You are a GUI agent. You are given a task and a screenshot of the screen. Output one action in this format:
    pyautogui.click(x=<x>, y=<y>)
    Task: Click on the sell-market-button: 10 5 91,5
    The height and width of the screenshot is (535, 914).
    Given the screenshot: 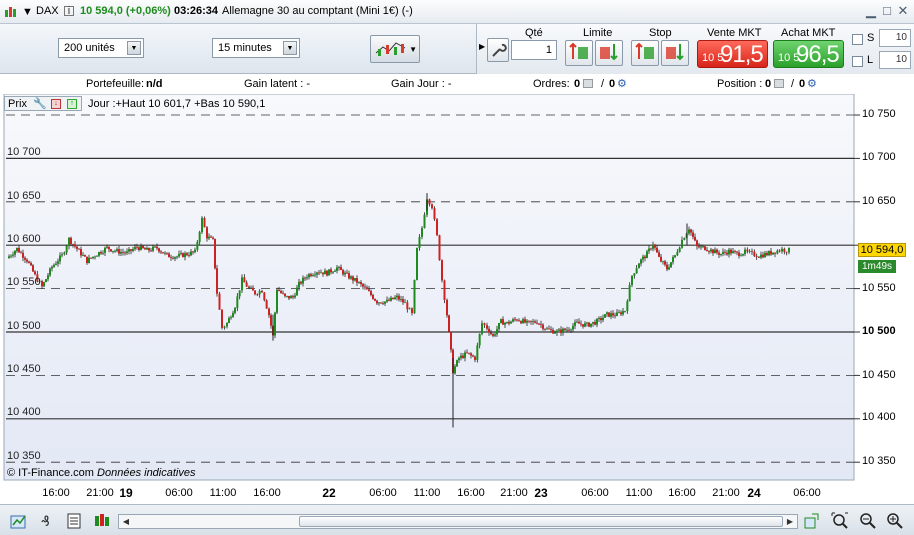 What is the action you would take?
    pyautogui.click(x=732, y=54)
    